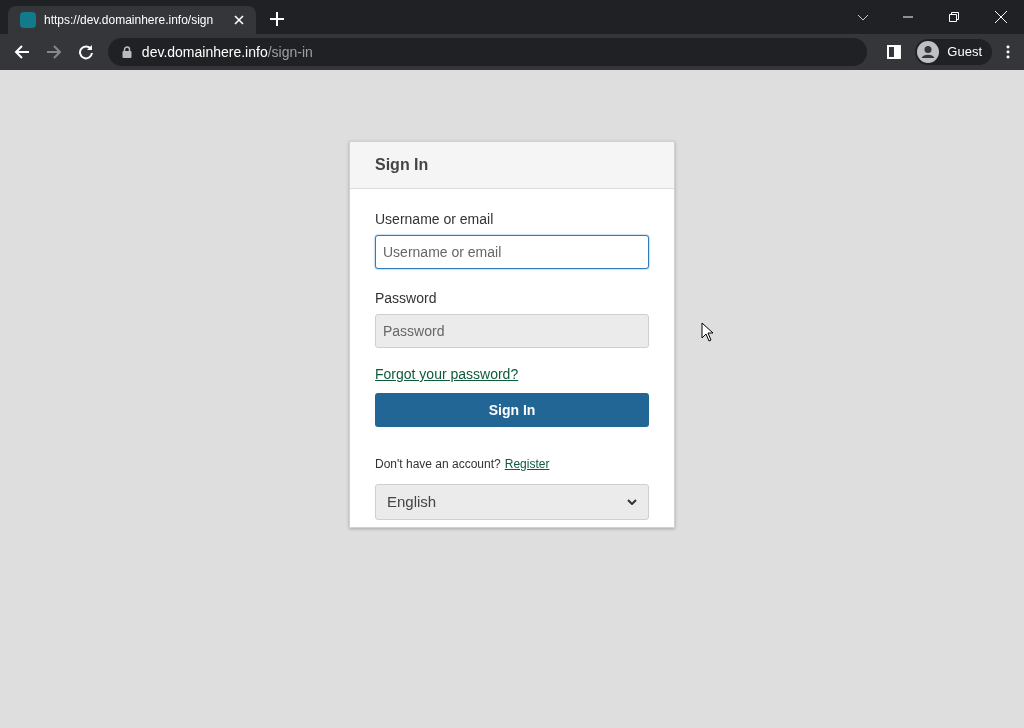 The height and width of the screenshot is (728, 1024). What do you see at coordinates (527, 464) in the screenshot?
I see `register-link: Register` at bounding box center [527, 464].